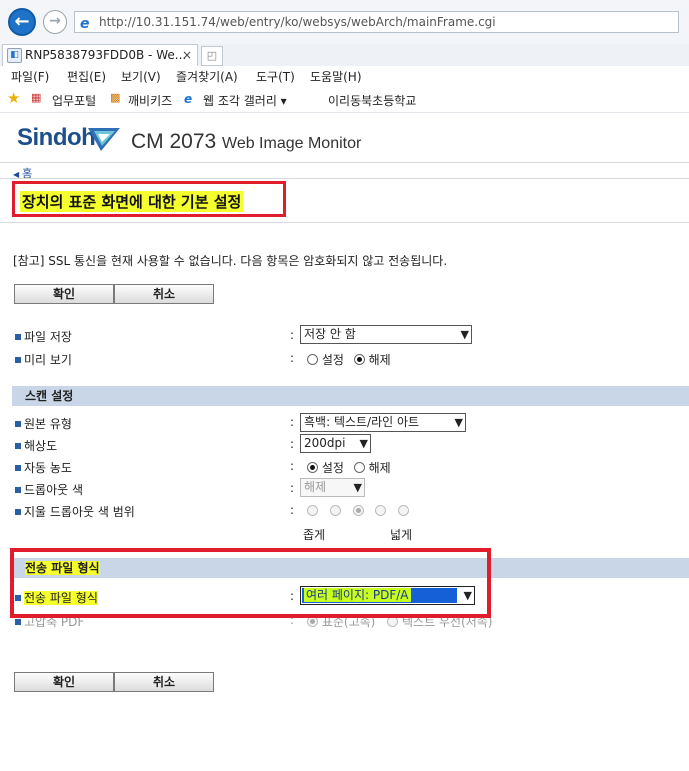  I want to click on page-title: 장치의 표준 화면에 대한 기본 설정, so click(132, 201).